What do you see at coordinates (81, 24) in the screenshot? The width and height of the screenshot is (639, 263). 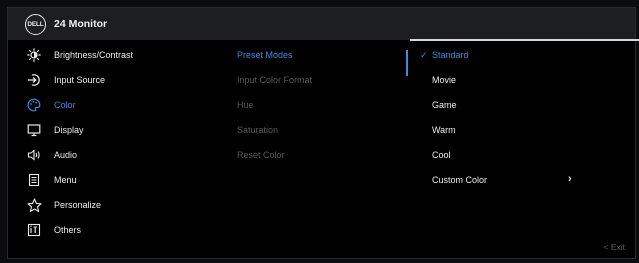 I see `monitor-title: 24 Monitor` at bounding box center [81, 24].